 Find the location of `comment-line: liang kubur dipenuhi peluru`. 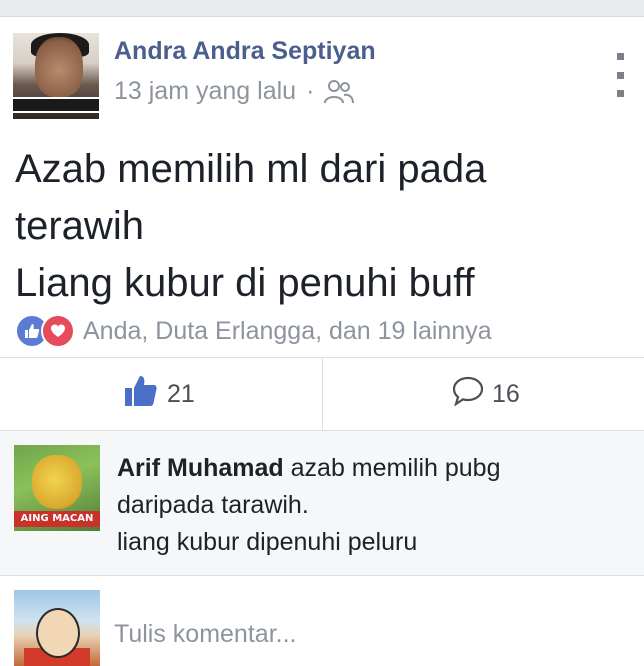

comment-line: liang kubur dipenuhi peluru is located at coordinates (267, 542).